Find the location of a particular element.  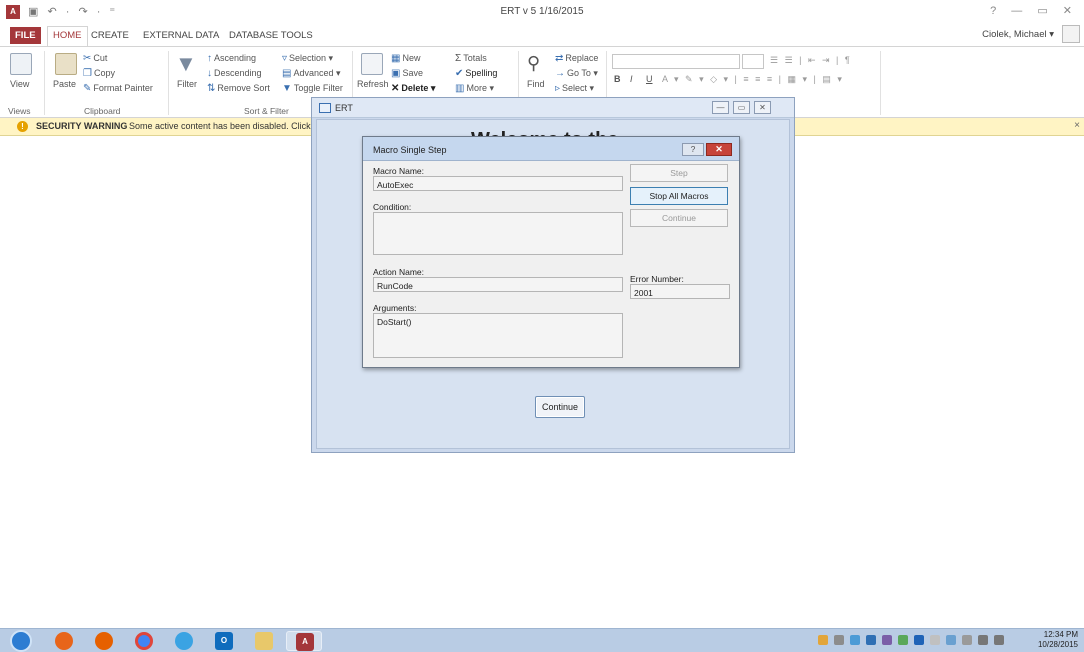

system-clock: 12:34 PM 10/28/2015 is located at coordinates (1058, 640).